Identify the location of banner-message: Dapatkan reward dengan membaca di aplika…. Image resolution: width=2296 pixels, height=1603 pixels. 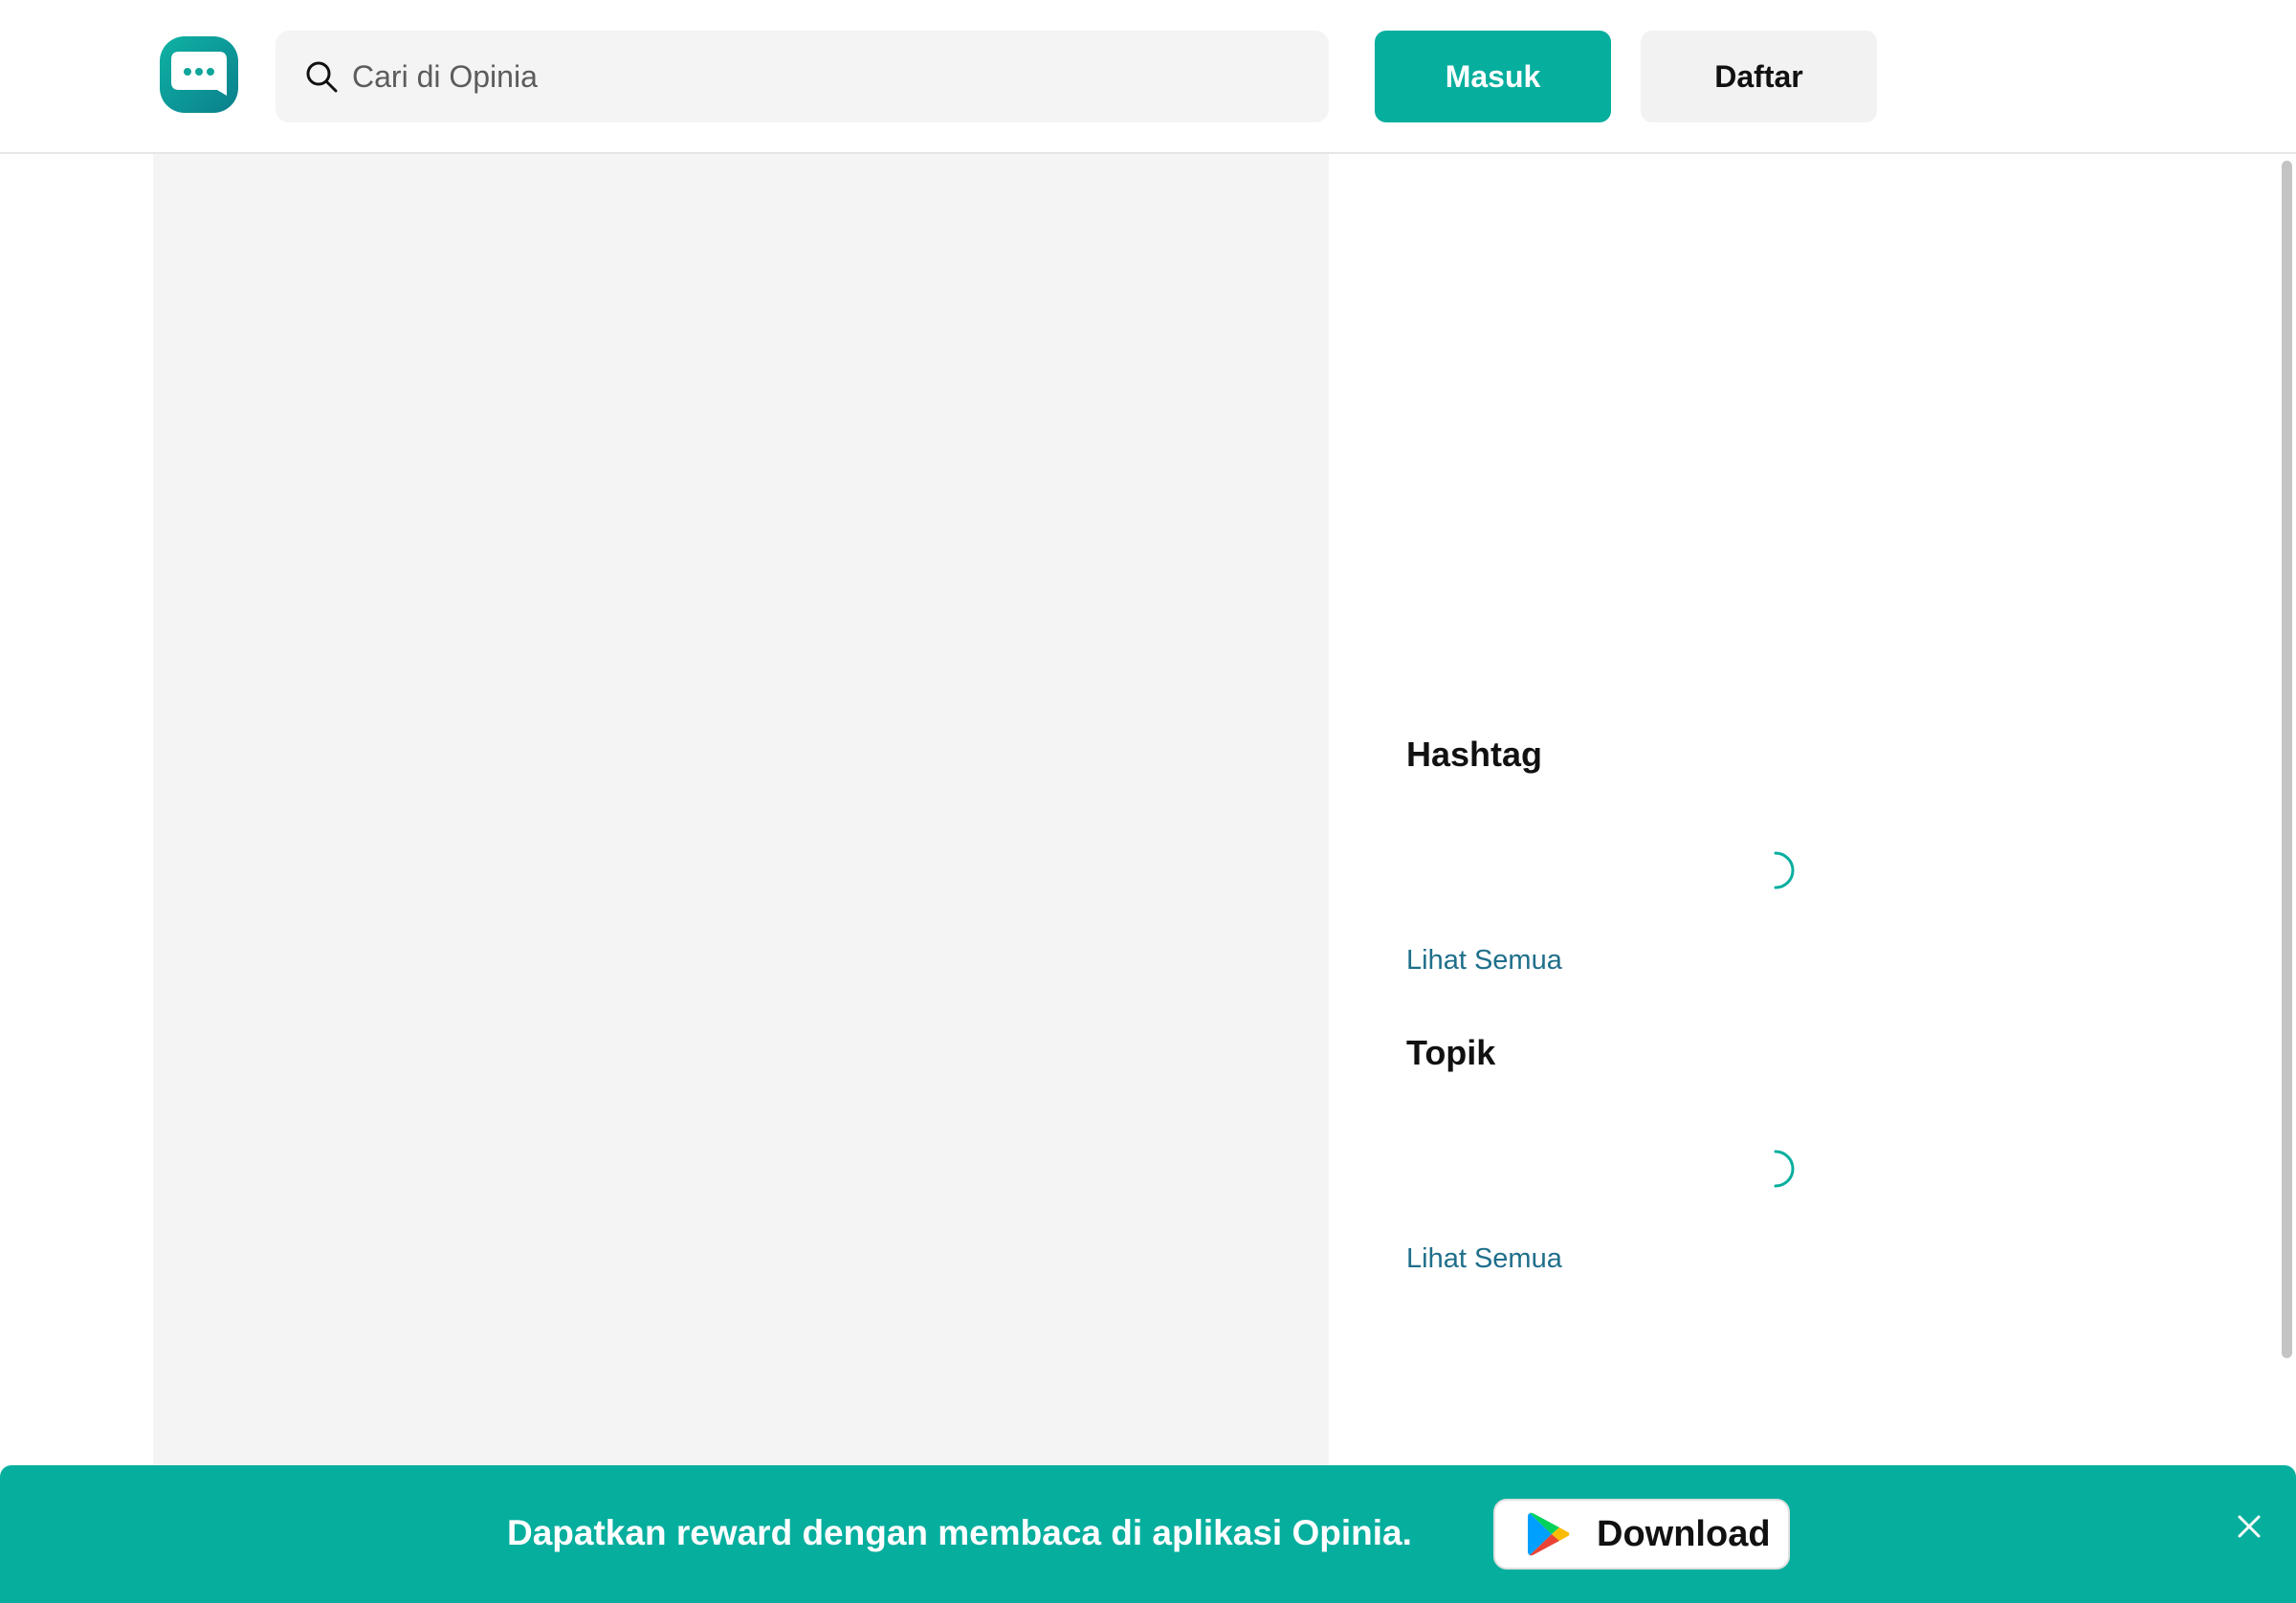
(960, 1533).